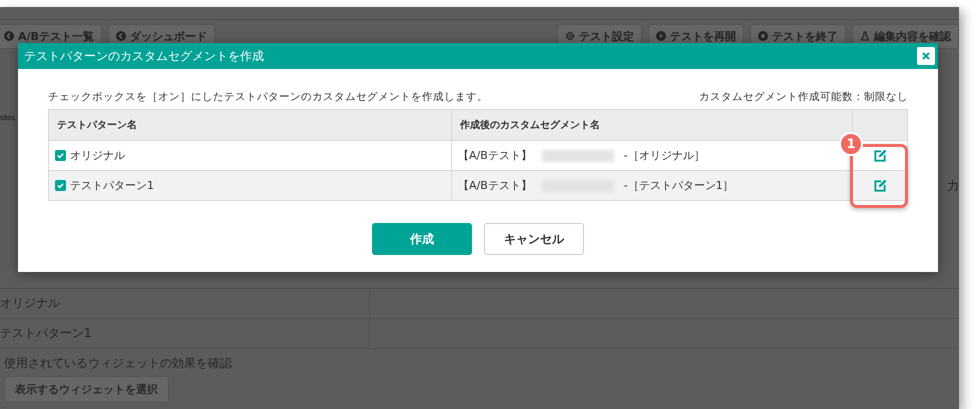  I want to click on column-header: 作成後のカスタムセグメント名, so click(652, 125).